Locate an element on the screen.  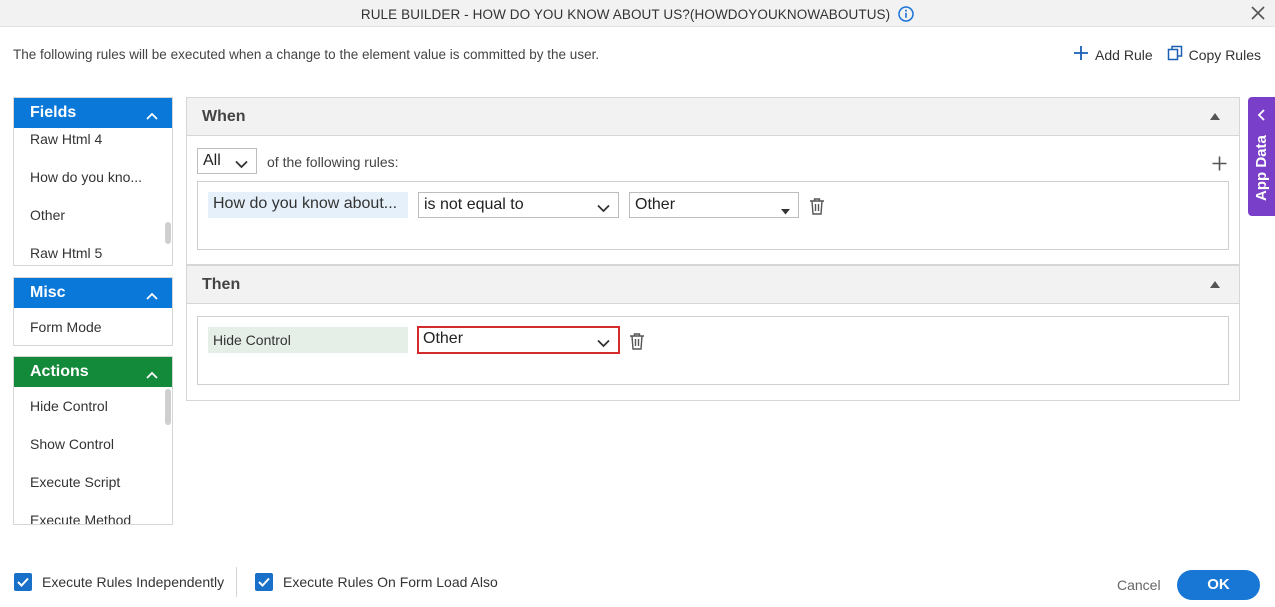
copy-icon is located at coordinates (1175, 54).